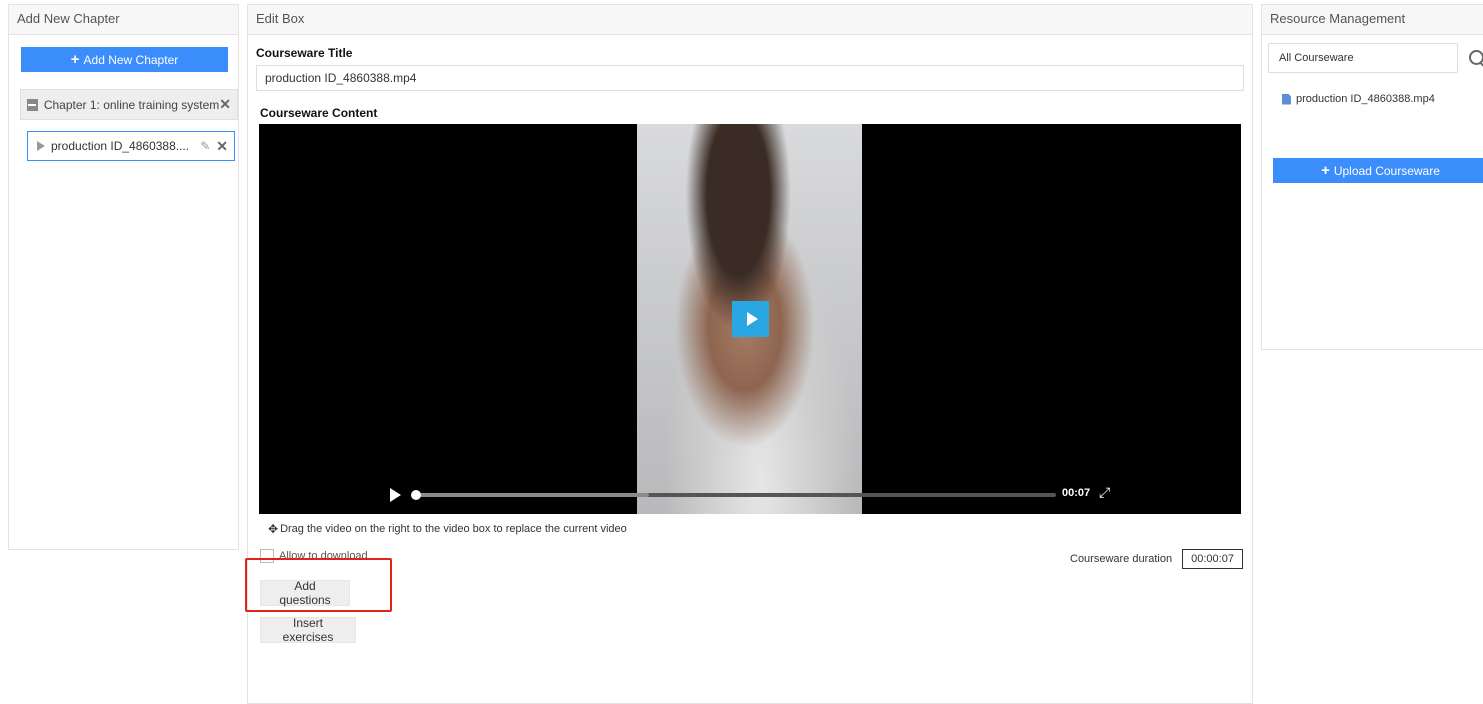 This screenshot has height=704, width=1483. I want to click on upload-courseware-button: + Upload Courseware, so click(1378, 170).